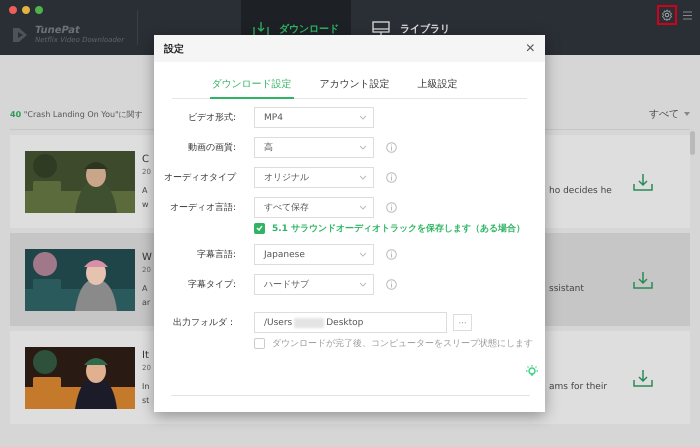 The image size is (700, 447). I want to click on checkbox-label: ダウンロードが完了後、コンピューターをスリープ状態にします, so click(402, 343).